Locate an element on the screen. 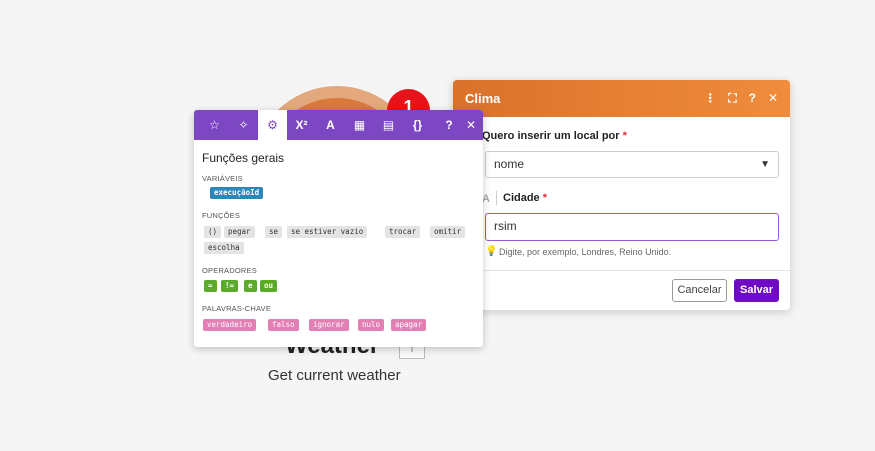 The height and width of the screenshot is (451, 875). function-pill: se is located at coordinates (274, 232).